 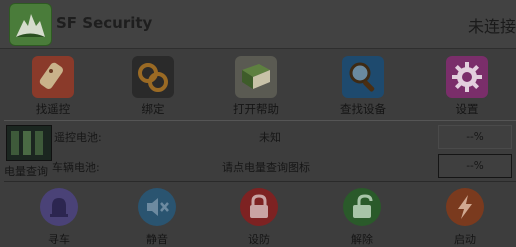 I want to click on battery-query-button, so click(x=29, y=143).